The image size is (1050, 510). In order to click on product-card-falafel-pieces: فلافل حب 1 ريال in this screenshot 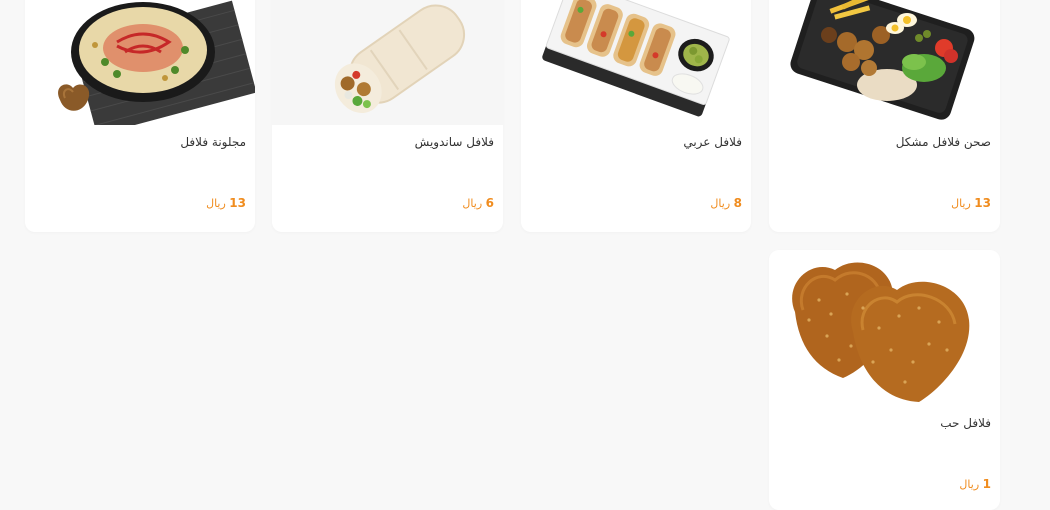, I will do `click(884, 380)`.